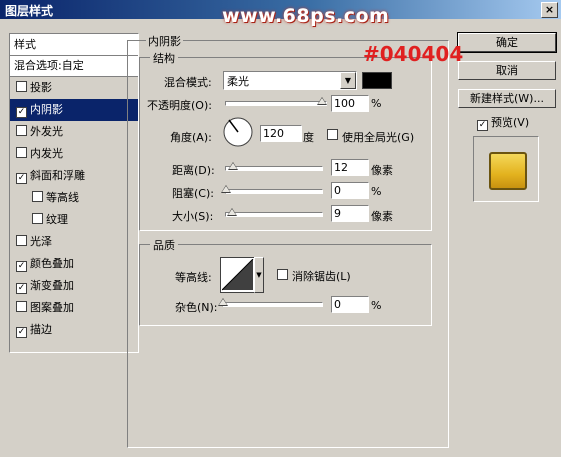  I want to click on global-light-label: 使用全局光(G), so click(378, 137).